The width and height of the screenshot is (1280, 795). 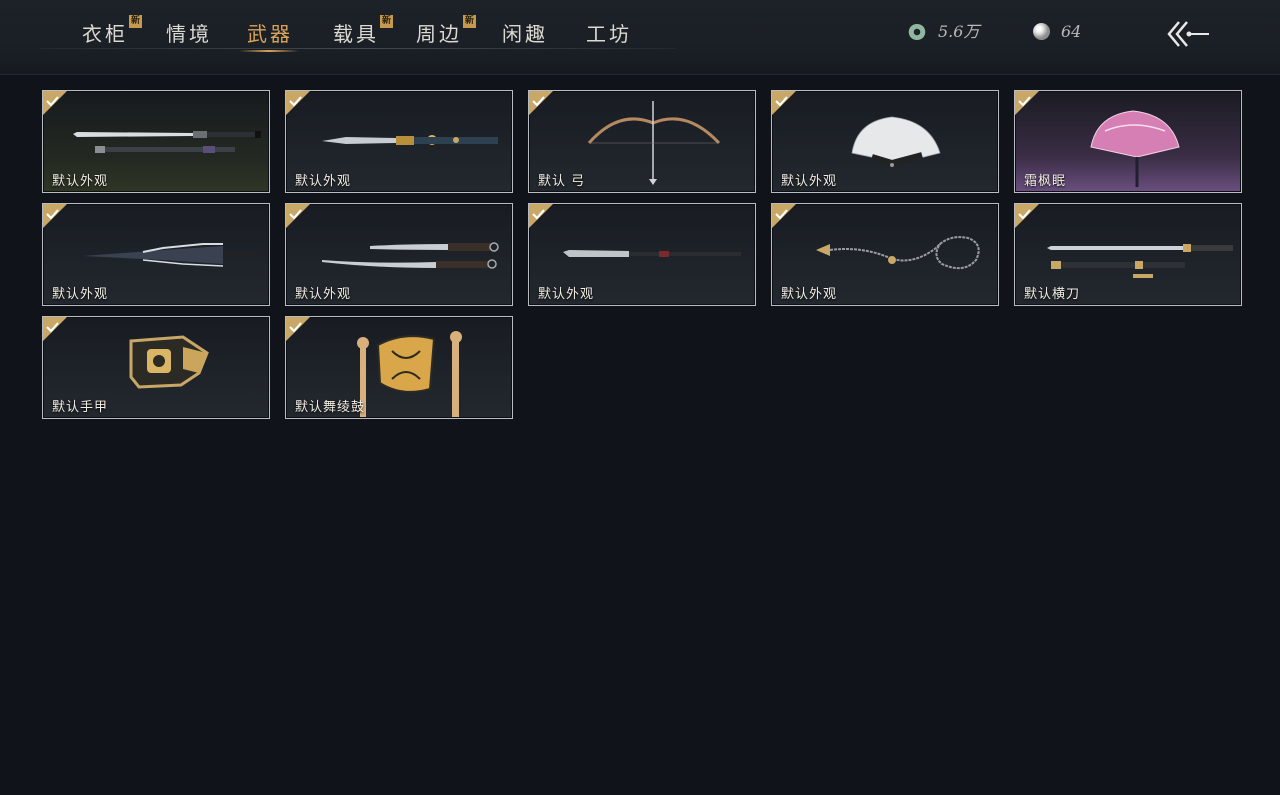 What do you see at coordinates (439, 34) in the screenshot?
I see `tab-label: 周边` at bounding box center [439, 34].